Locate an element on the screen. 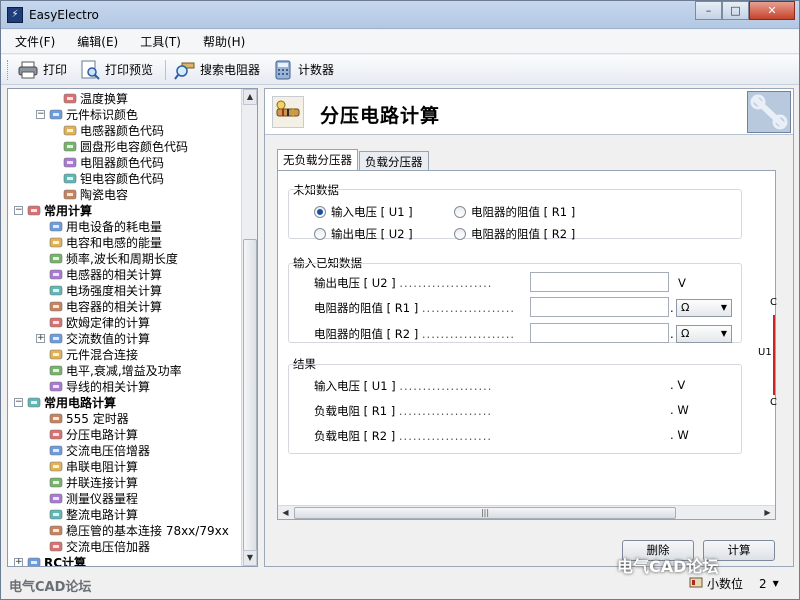 Image resolution: width=800 pixels, height=600 pixels. radio-input-voltage-u1: 输入电压 [ U1 ] is located at coordinates (363, 212).